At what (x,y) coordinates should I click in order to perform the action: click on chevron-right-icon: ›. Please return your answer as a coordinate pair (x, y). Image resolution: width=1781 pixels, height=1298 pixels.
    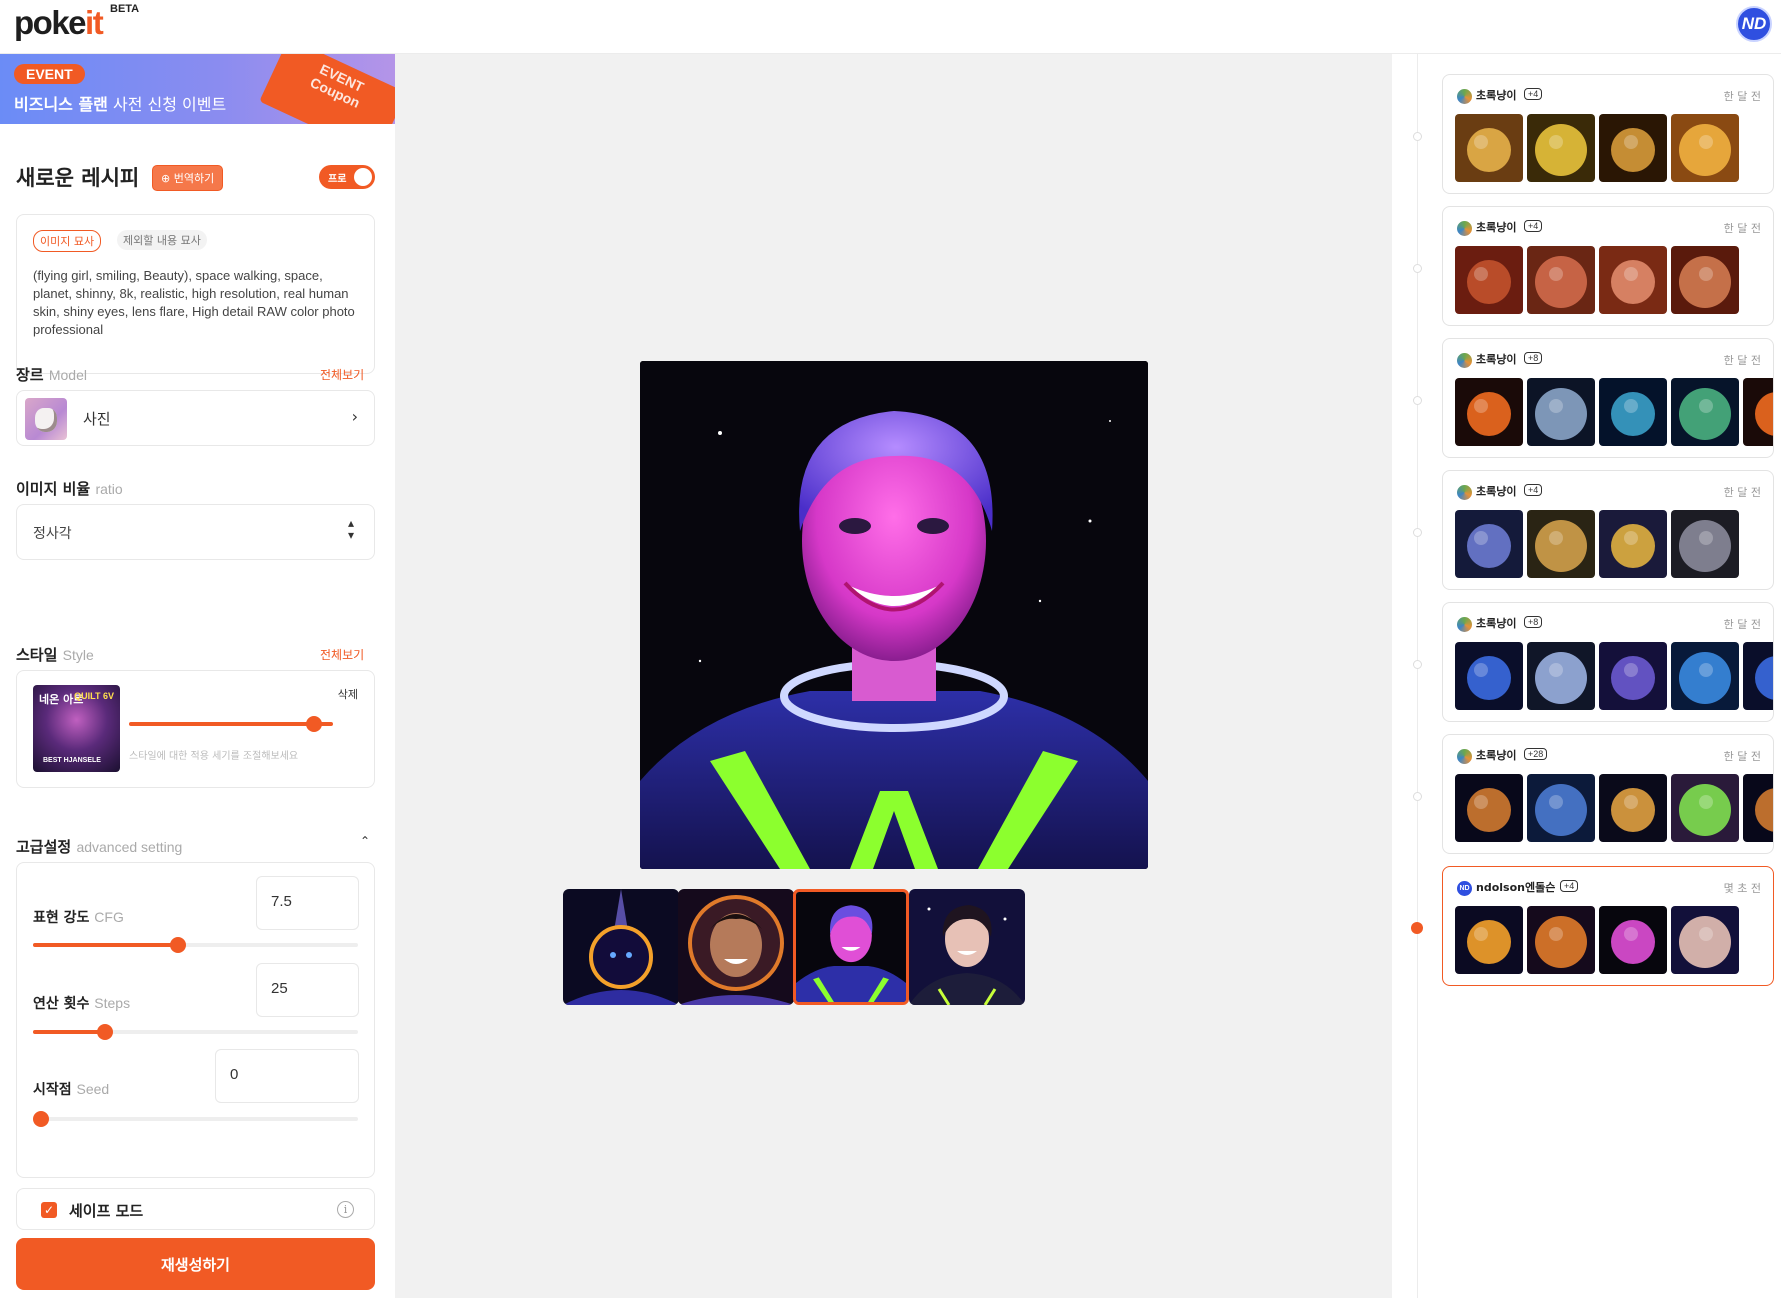
    Looking at the image, I should click on (354, 416).